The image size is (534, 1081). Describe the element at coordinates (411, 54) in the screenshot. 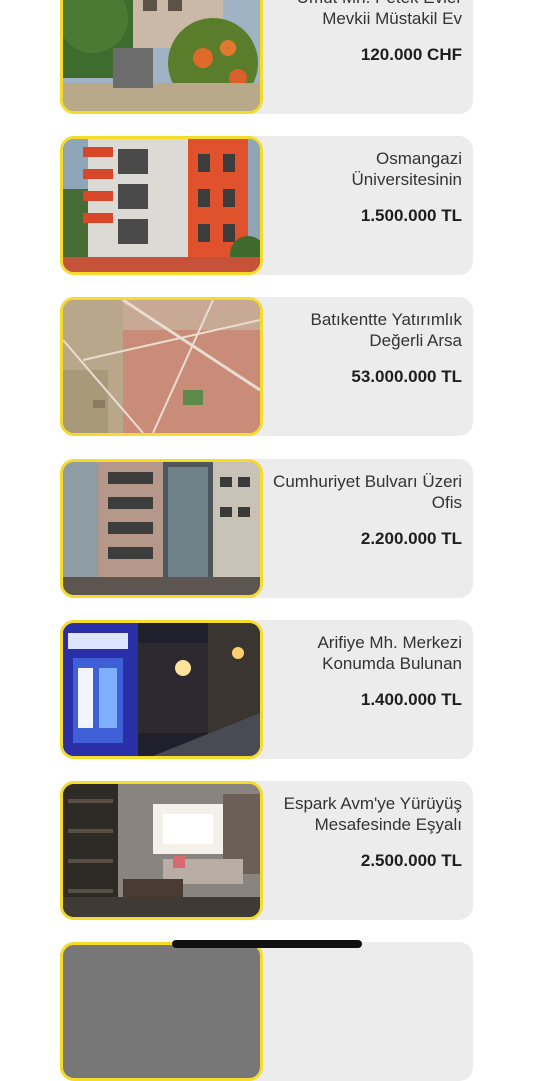

I see `listing-price: 120.000 CHF` at that location.